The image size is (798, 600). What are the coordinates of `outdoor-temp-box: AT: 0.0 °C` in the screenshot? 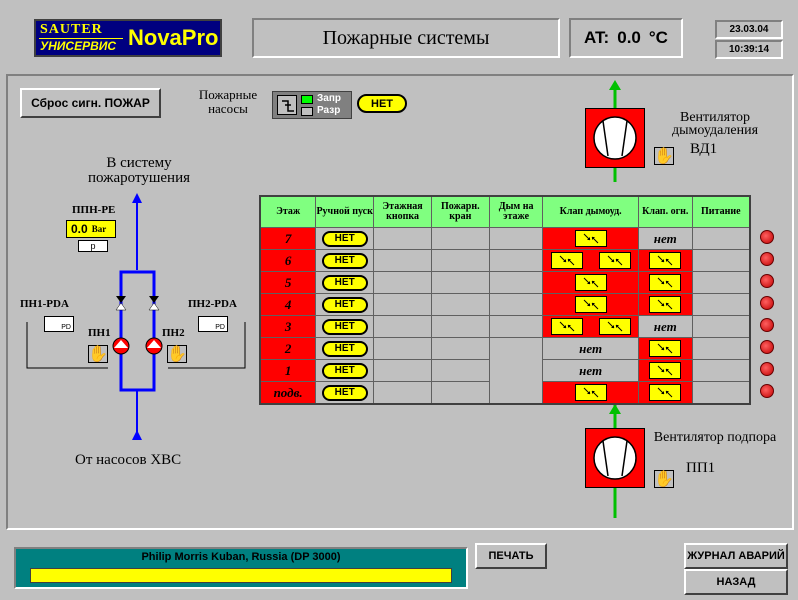 It's located at (626, 38).